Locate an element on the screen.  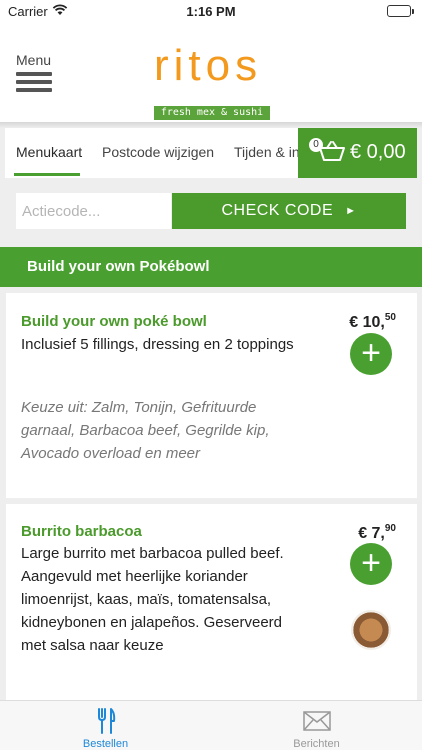
active-tab-indicator is located at coordinates (47, 174).